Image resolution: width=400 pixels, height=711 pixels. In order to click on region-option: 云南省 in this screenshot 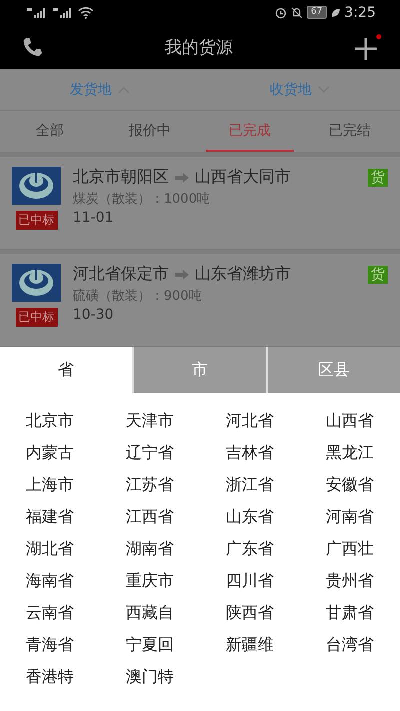, I will do `click(50, 613)`.